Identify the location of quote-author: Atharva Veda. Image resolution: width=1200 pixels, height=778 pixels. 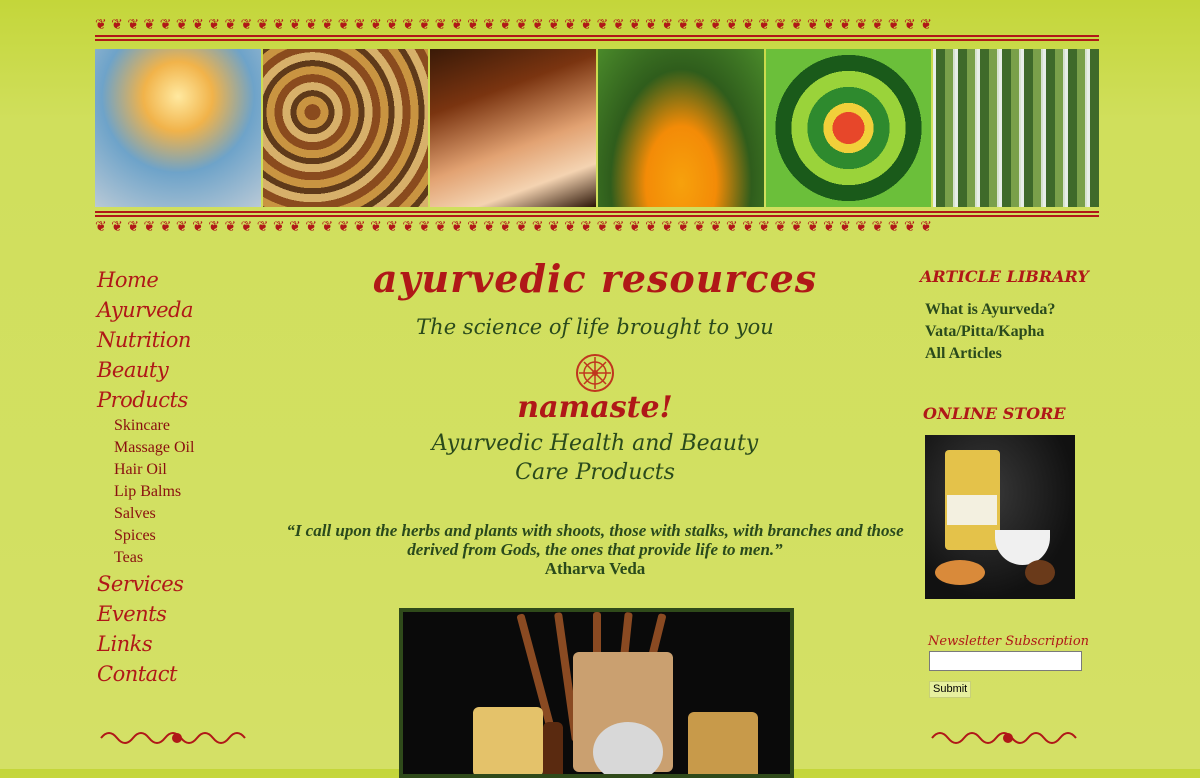
(595, 568).